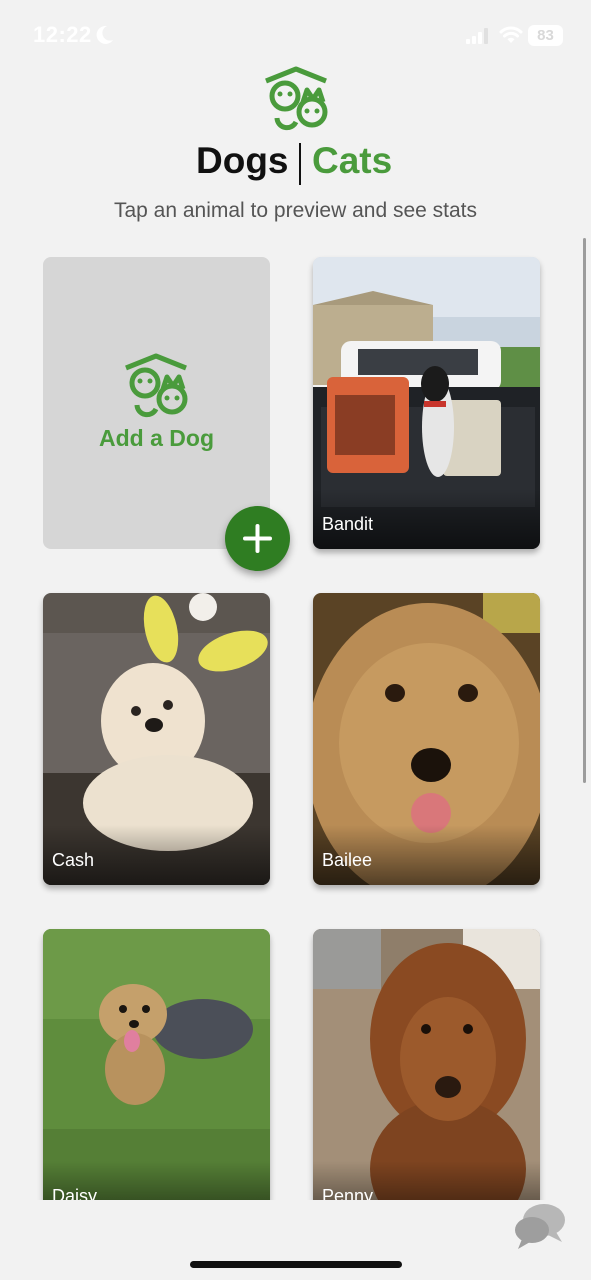 The height and width of the screenshot is (1280, 591). I want to click on chat-bubbles-icon, so click(540, 1229).